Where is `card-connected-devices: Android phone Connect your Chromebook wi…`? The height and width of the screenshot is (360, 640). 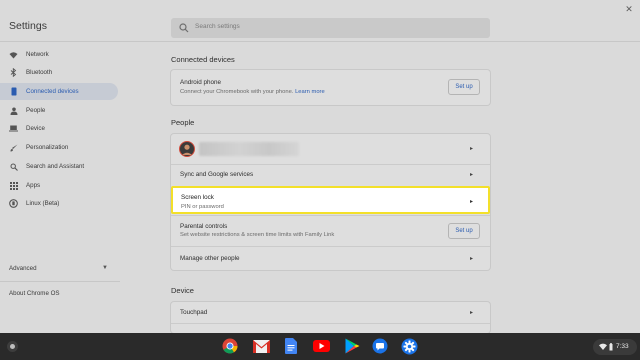
card-connected-devices: Android phone Connect your Chromebook wi… is located at coordinates (330, 87).